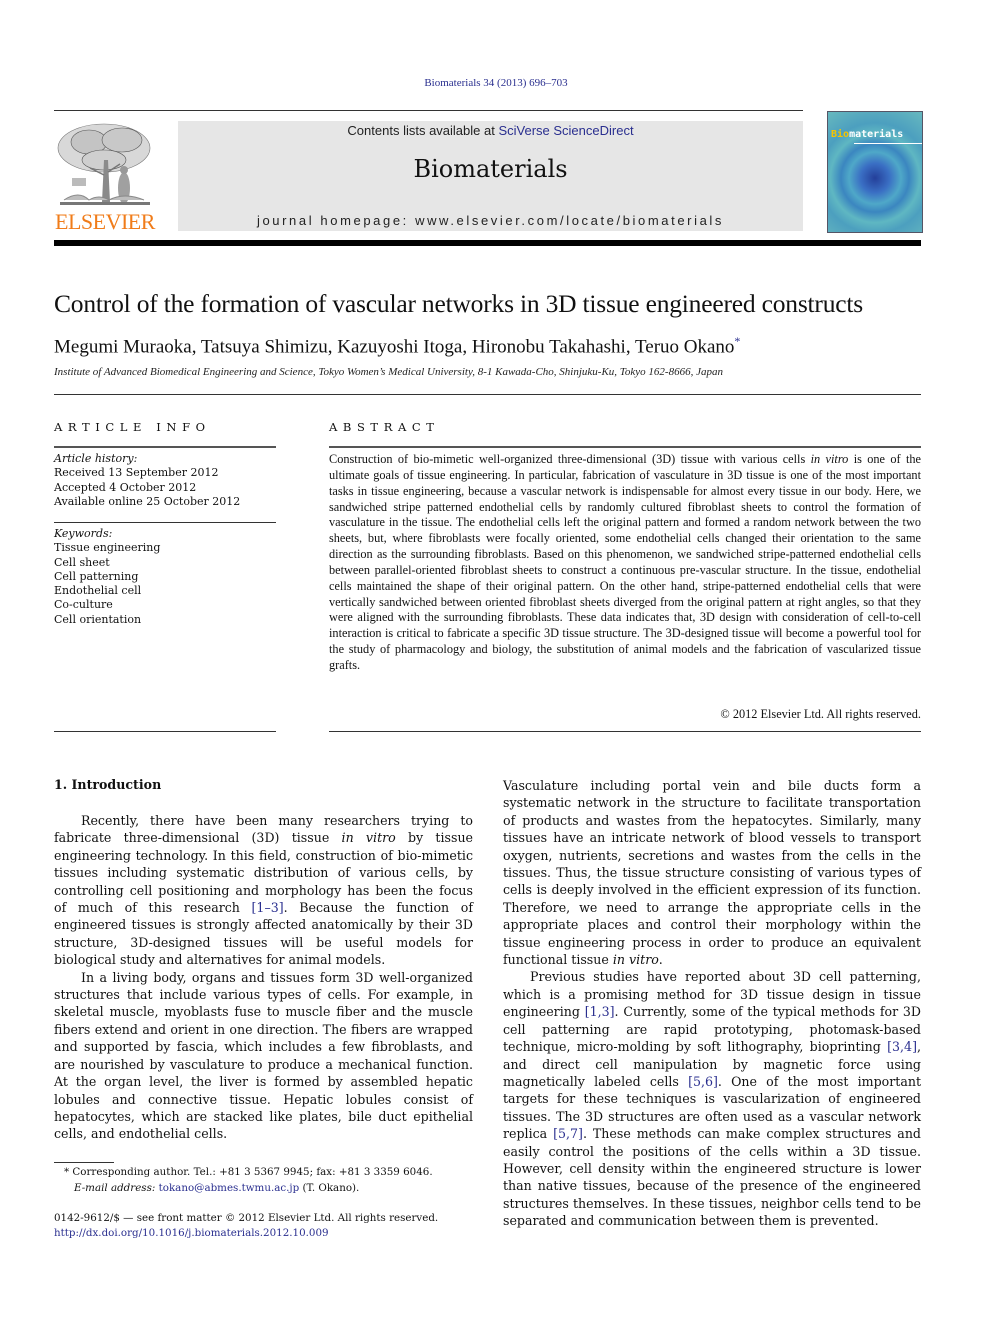 The width and height of the screenshot is (992, 1323). I want to click on elsevier-tree-icon, so click(105, 166).